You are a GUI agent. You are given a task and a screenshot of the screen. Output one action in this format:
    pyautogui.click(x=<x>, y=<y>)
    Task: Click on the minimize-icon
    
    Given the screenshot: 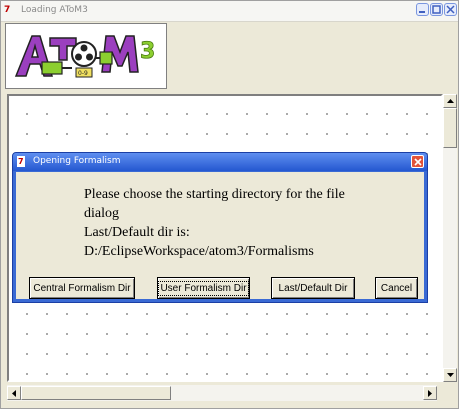 What is the action you would take?
    pyautogui.click(x=422, y=12)
    